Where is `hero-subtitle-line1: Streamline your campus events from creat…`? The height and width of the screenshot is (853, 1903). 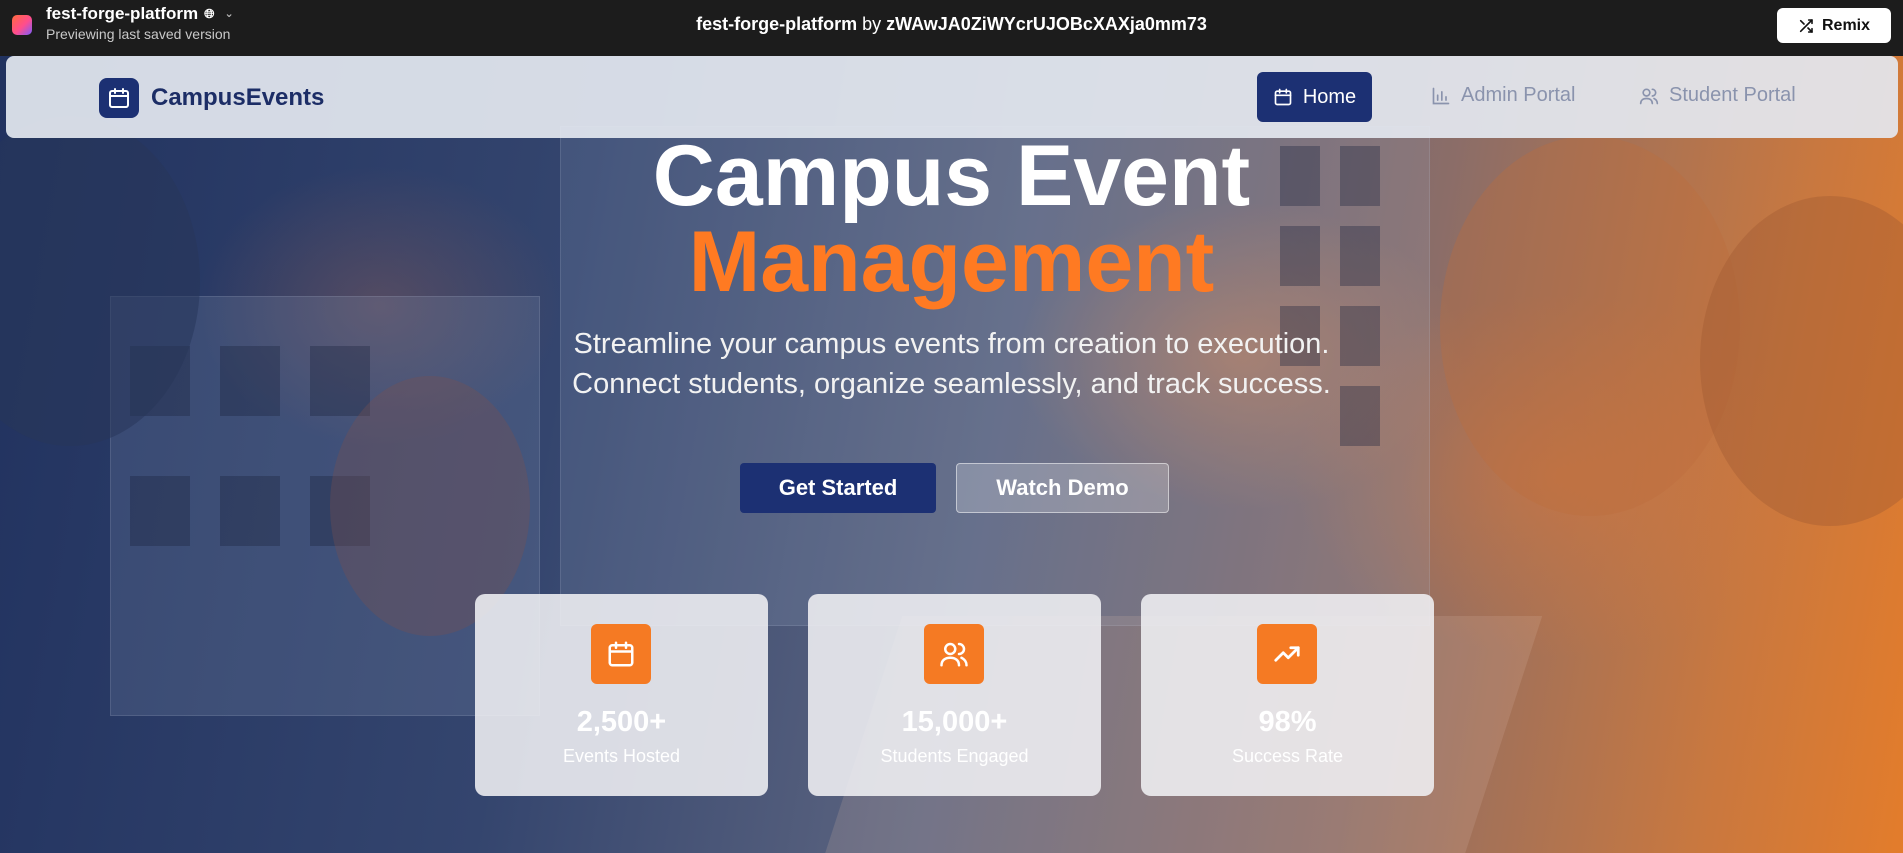 hero-subtitle-line1: Streamline your campus events from creat… is located at coordinates (951, 344).